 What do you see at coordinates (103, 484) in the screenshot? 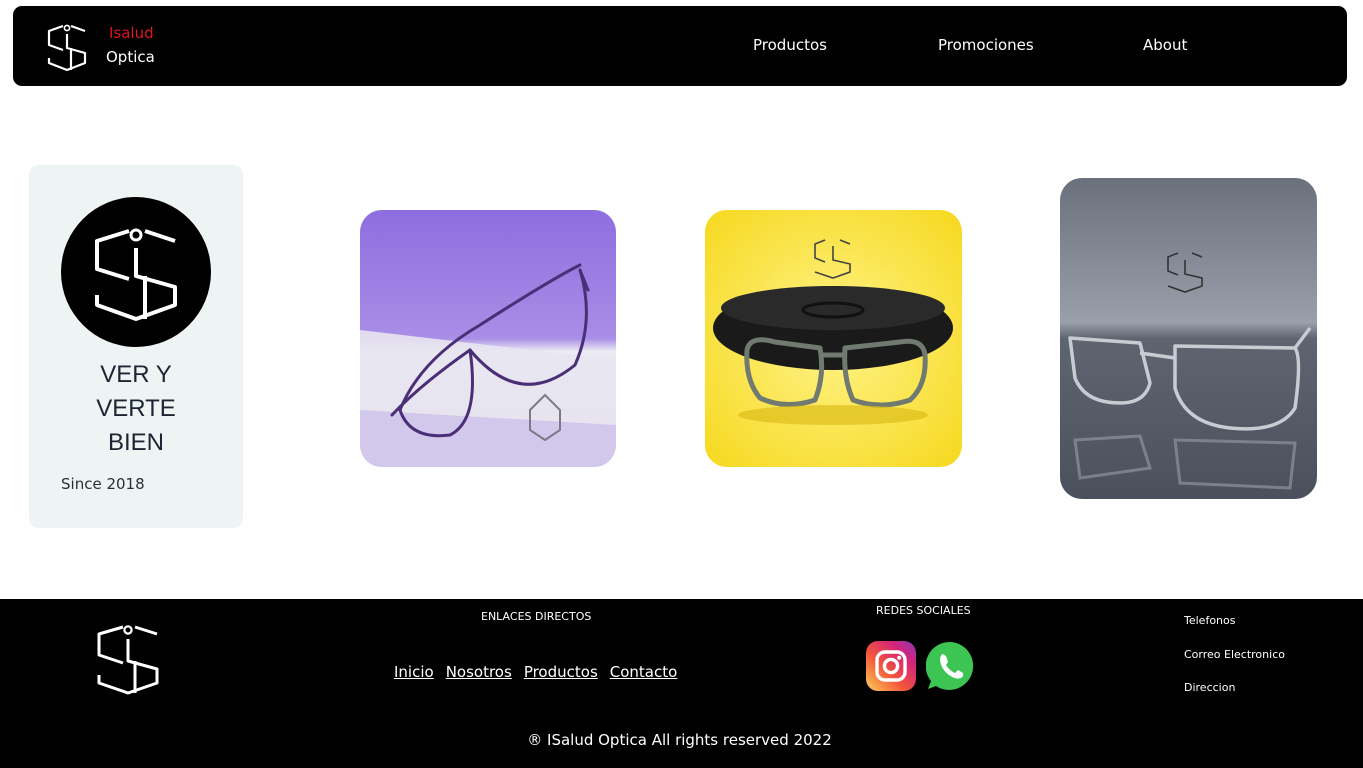
I see `since-label: Since 2018` at bounding box center [103, 484].